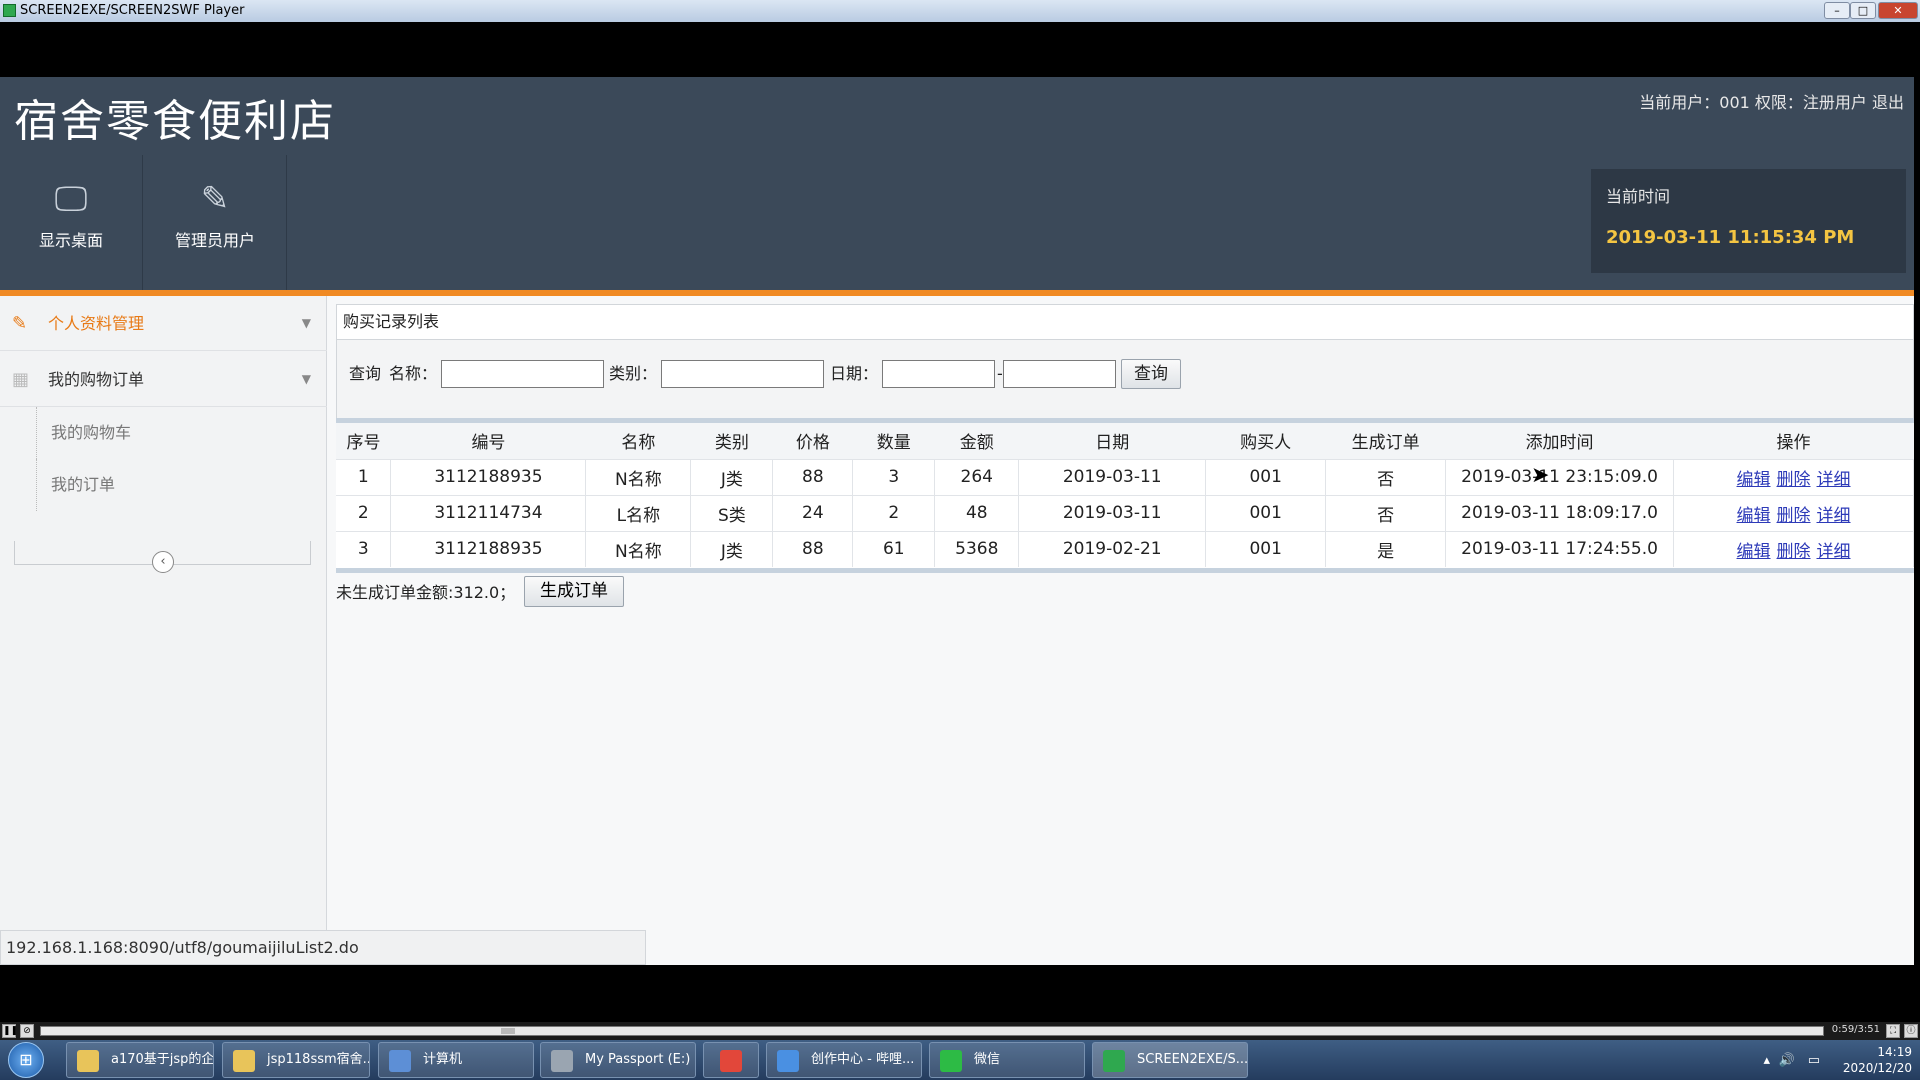  I want to click on site-title: 宿舍零食便利店, so click(175, 121).